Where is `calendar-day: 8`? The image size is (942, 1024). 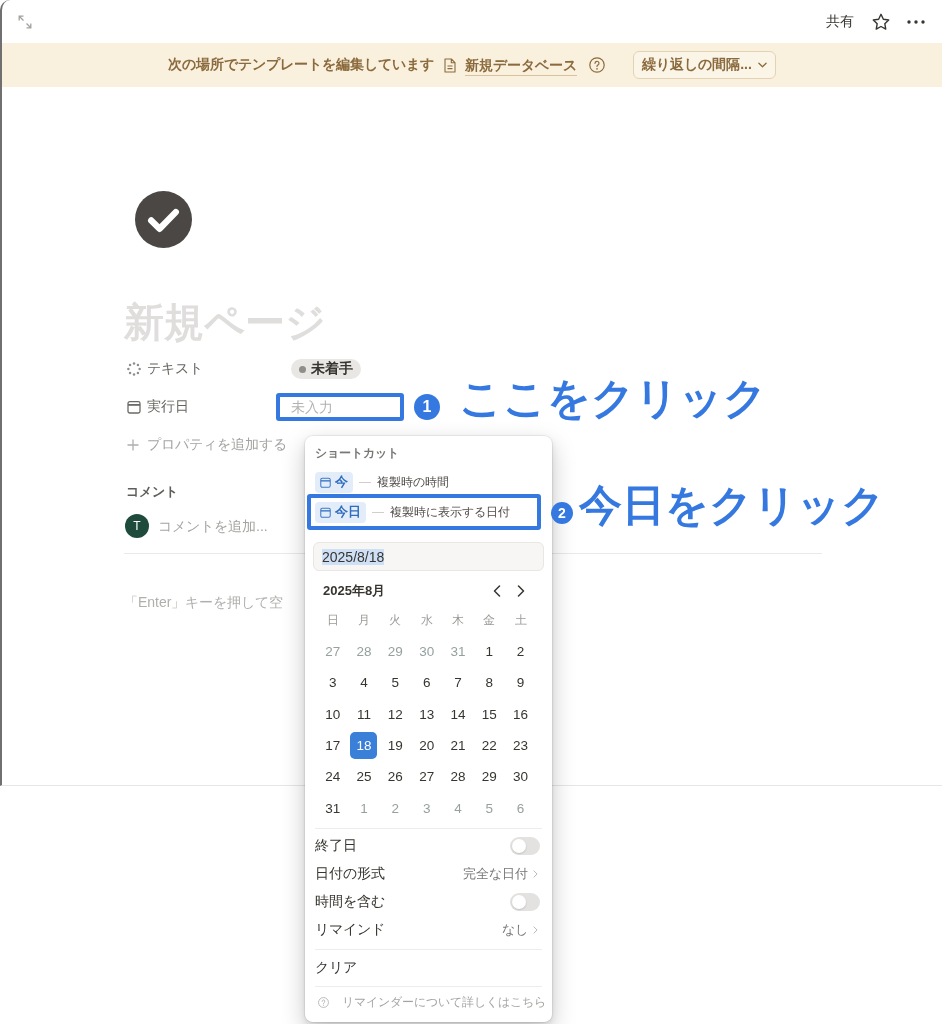 calendar-day: 8 is located at coordinates (489, 683).